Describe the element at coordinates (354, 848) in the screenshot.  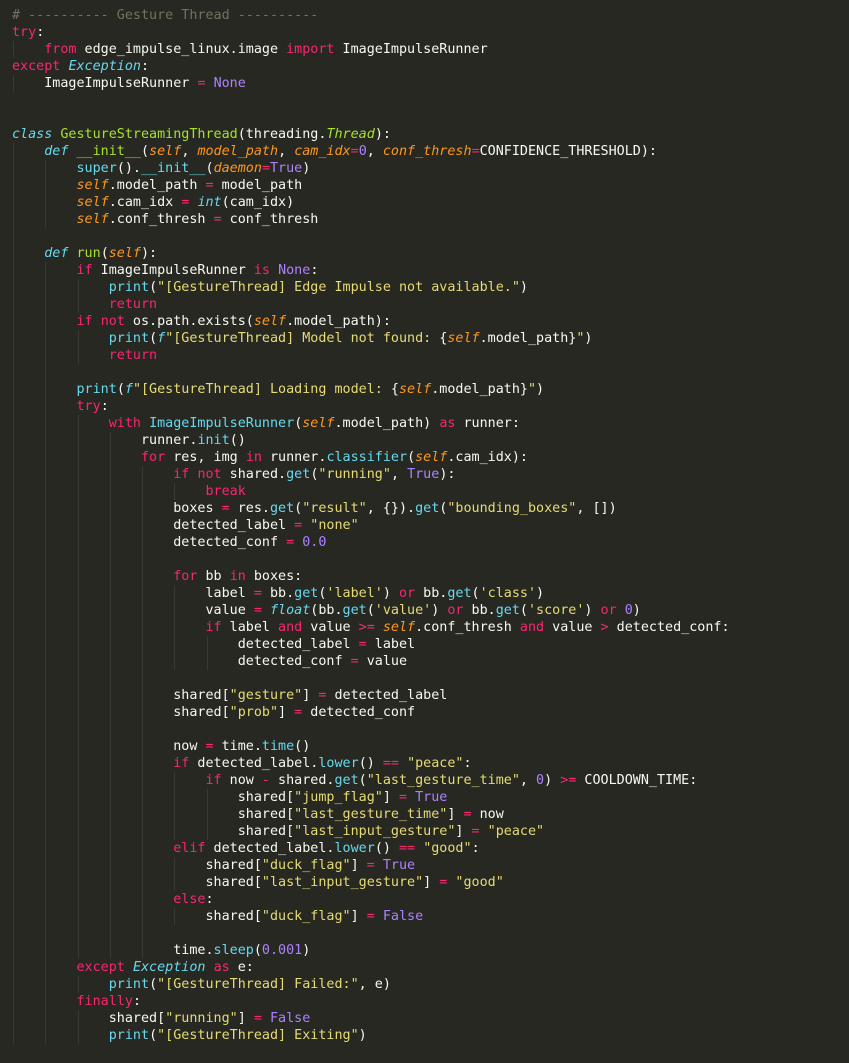
I see `method-name: lower` at that location.